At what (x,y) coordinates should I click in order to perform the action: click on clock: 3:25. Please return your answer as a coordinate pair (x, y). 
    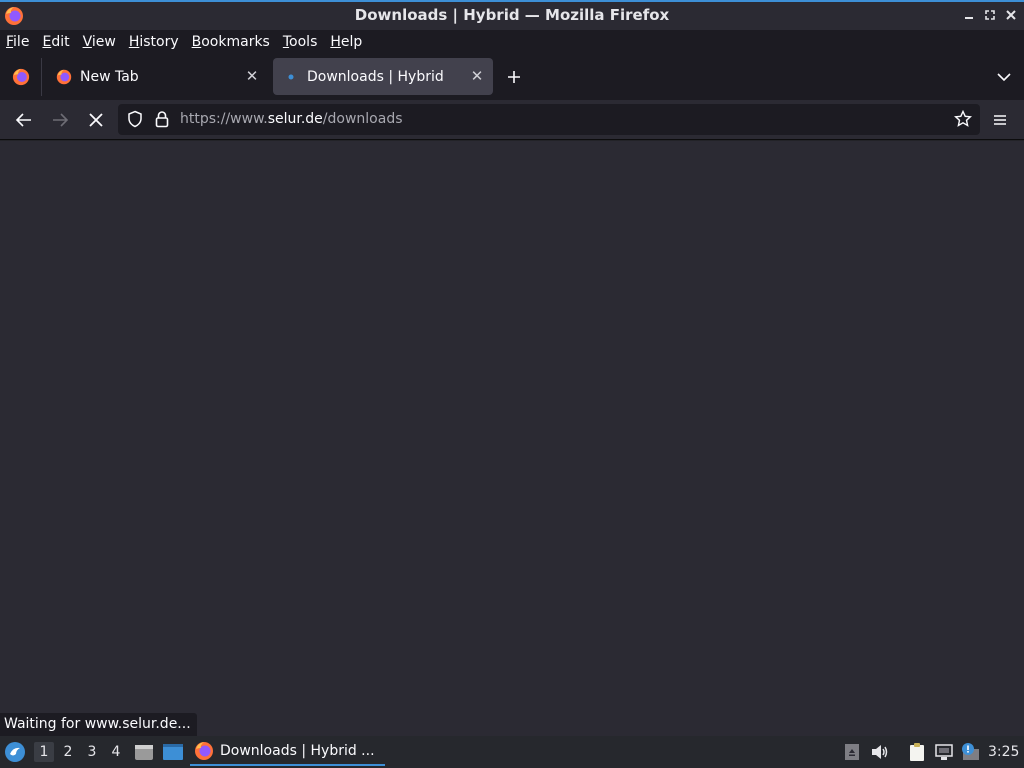
    Looking at the image, I should click on (1004, 752).